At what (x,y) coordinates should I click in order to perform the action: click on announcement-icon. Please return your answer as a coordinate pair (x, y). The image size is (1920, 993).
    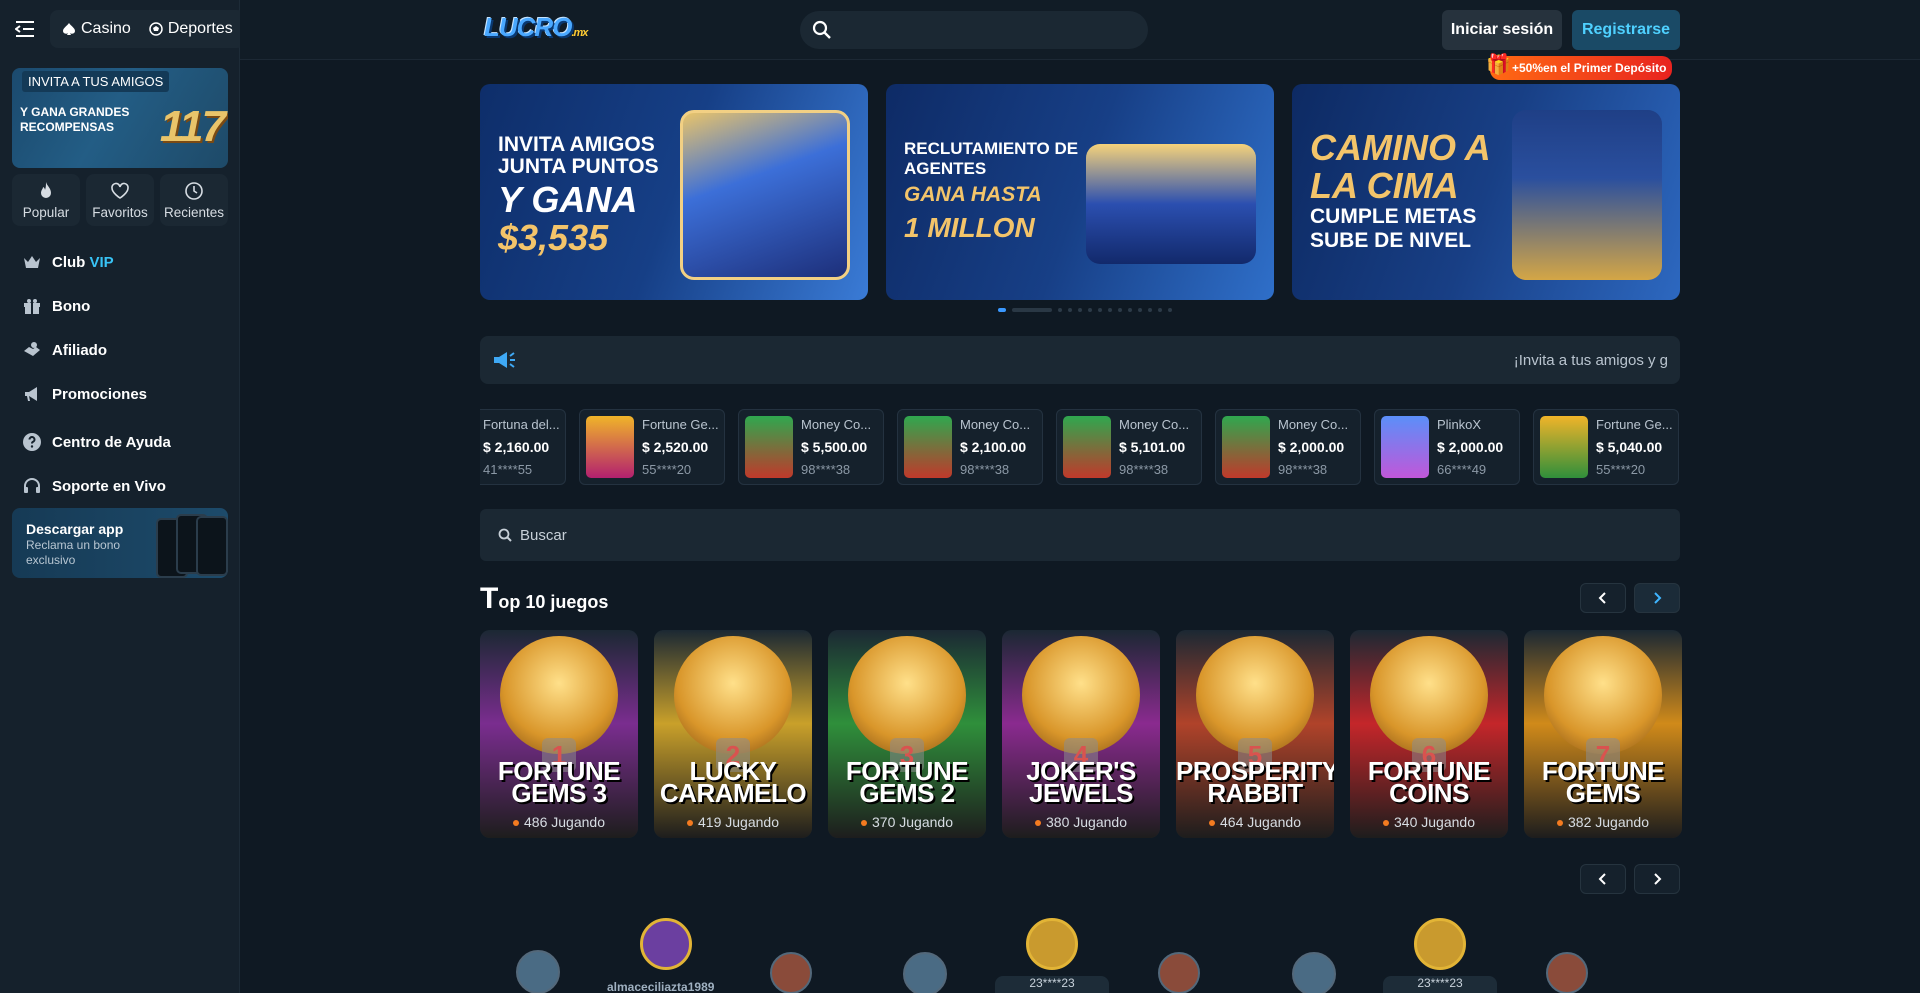
    Looking at the image, I should click on (504, 360).